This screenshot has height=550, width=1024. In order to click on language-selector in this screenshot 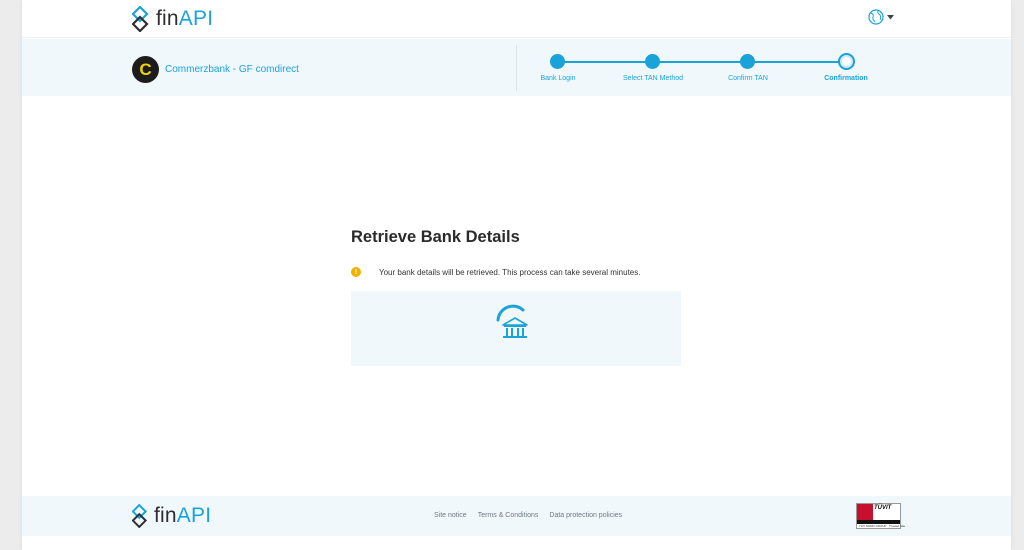, I will do `click(881, 17)`.